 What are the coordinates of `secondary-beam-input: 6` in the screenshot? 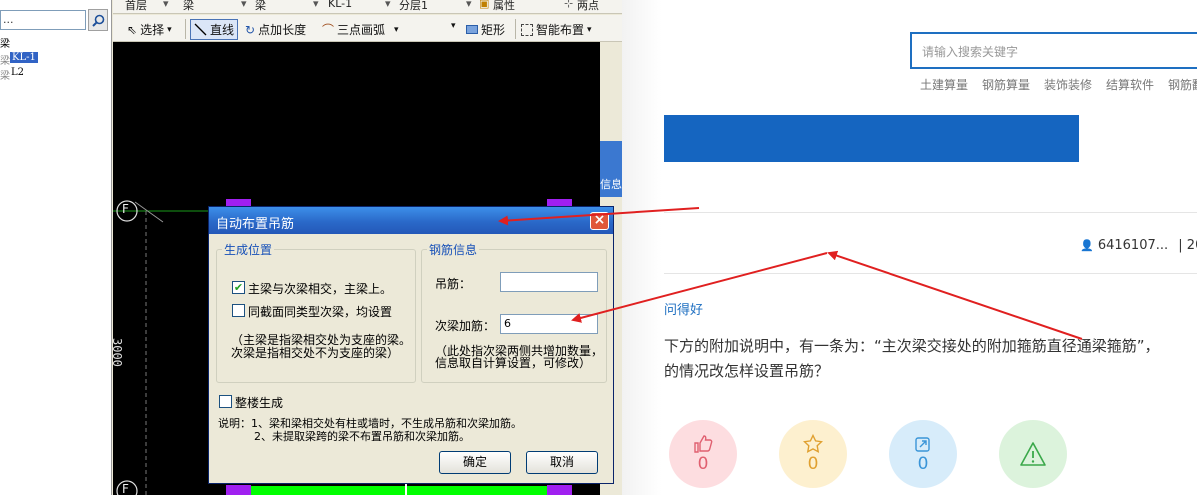 It's located at (549, 324).